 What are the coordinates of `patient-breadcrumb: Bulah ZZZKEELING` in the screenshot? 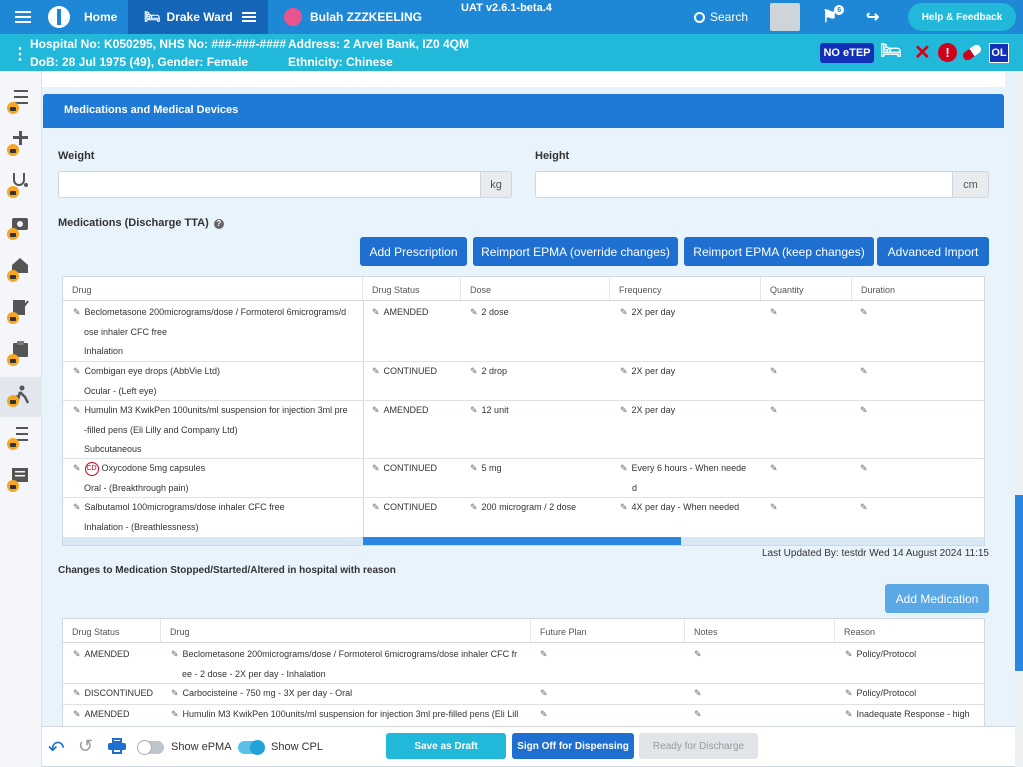 It's located at (353, 17).